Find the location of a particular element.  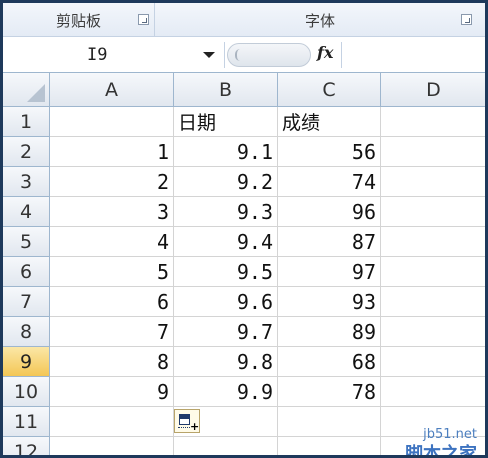

cell-b1: 日期 is located at coordinates (226, 122).